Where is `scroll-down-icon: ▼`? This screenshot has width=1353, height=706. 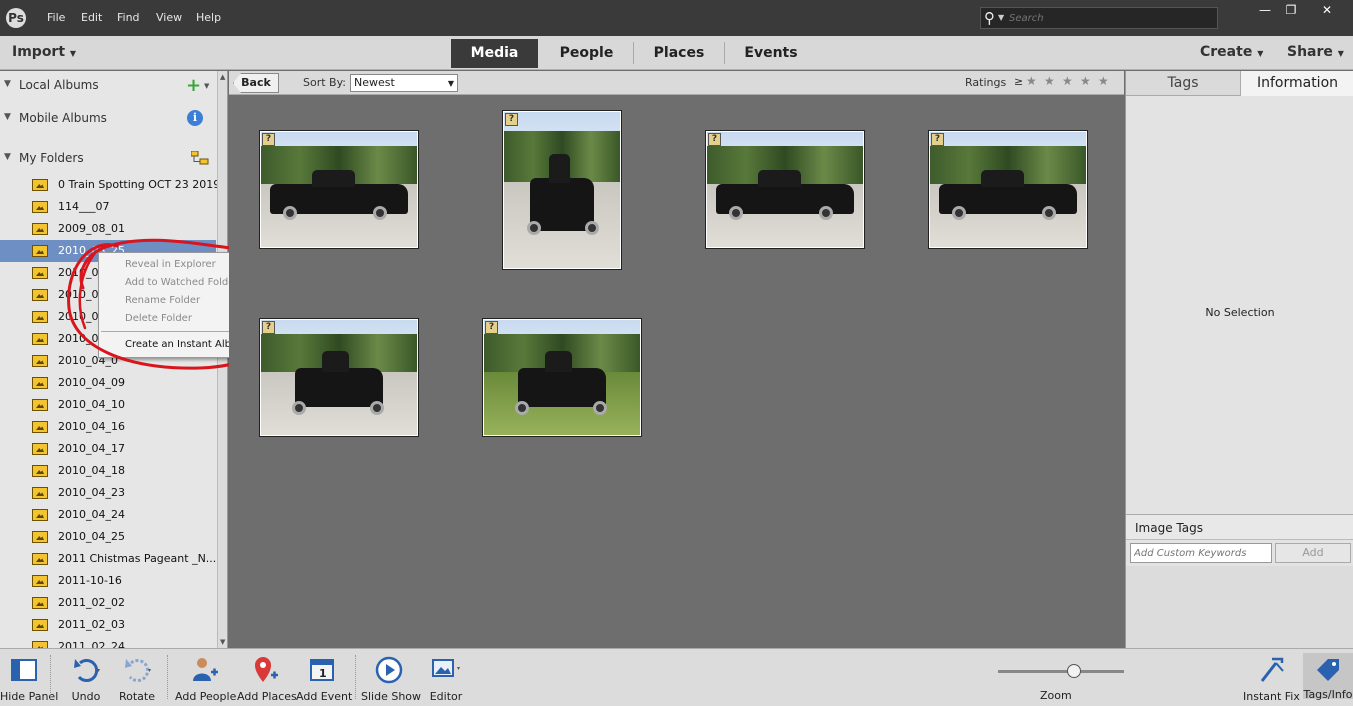 scroll-down-icon: ▼ is located at coordinates (222, 642).